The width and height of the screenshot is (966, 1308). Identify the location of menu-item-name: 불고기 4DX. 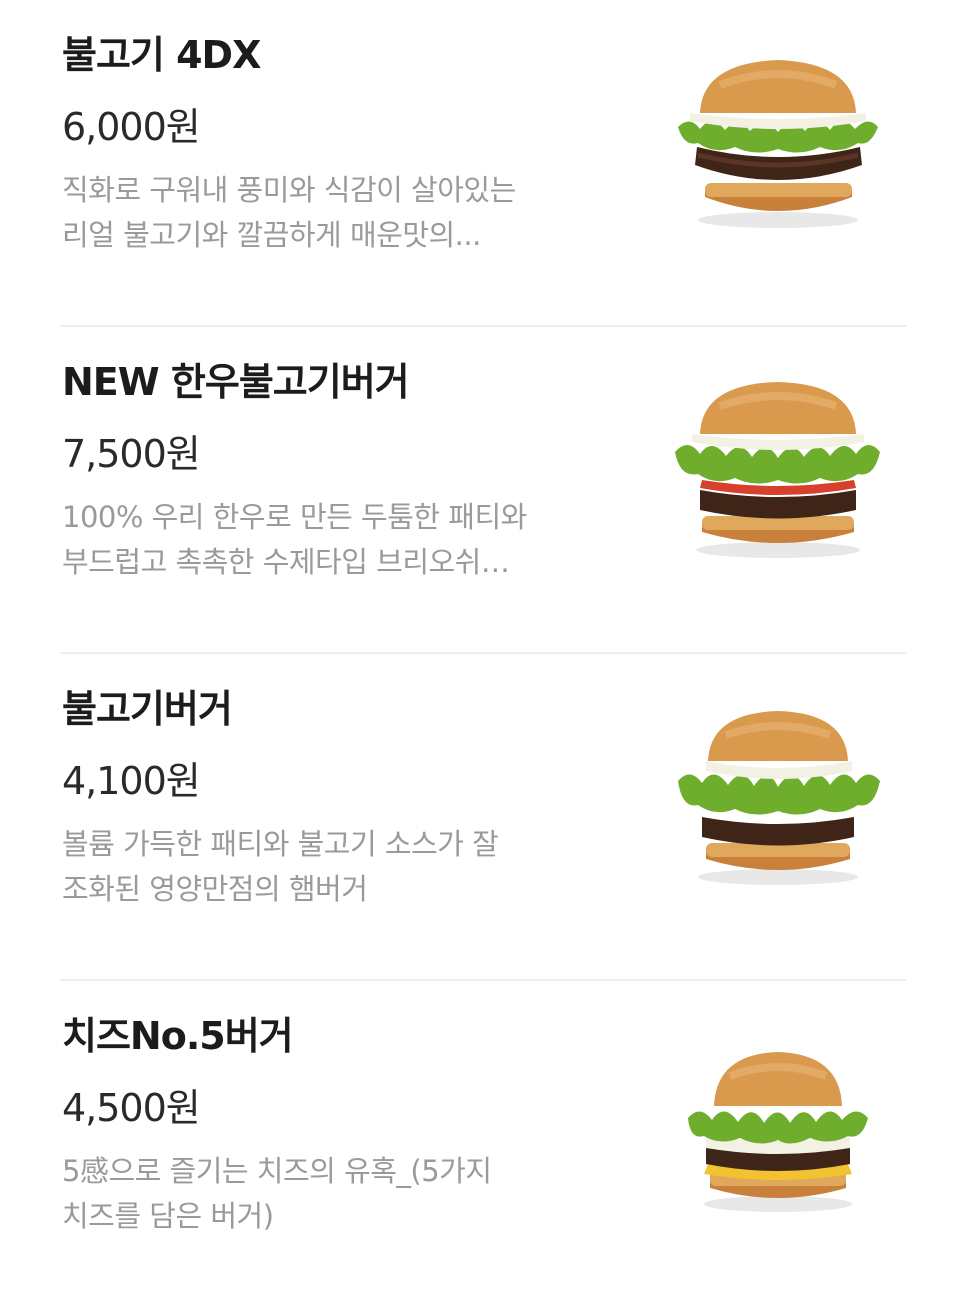
(161, 55).